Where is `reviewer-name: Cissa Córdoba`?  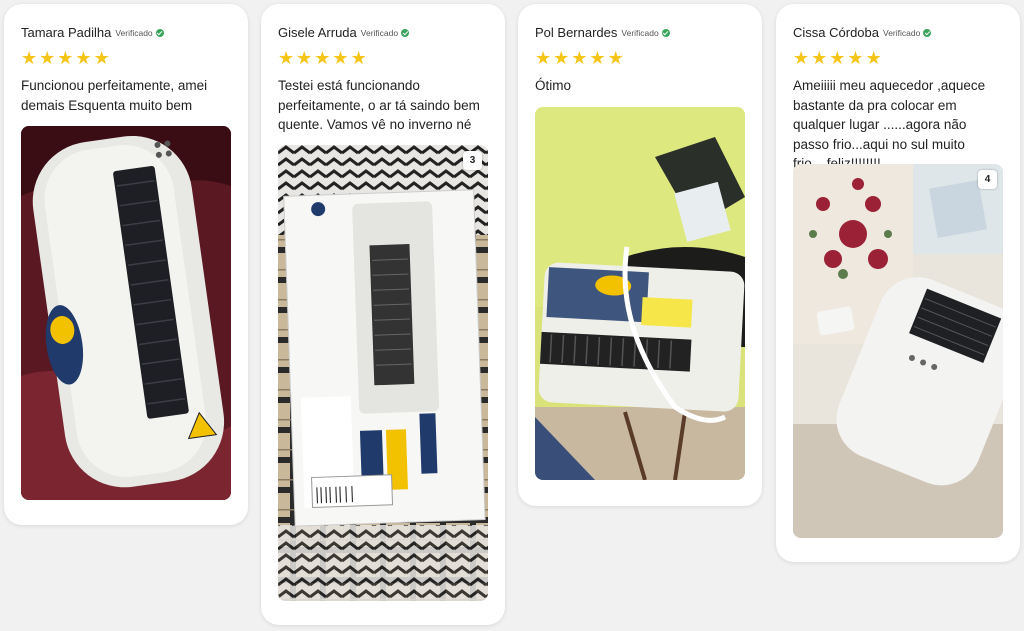
reviewer-name: Cissa Córdoba is located at coordinates (836, 32).